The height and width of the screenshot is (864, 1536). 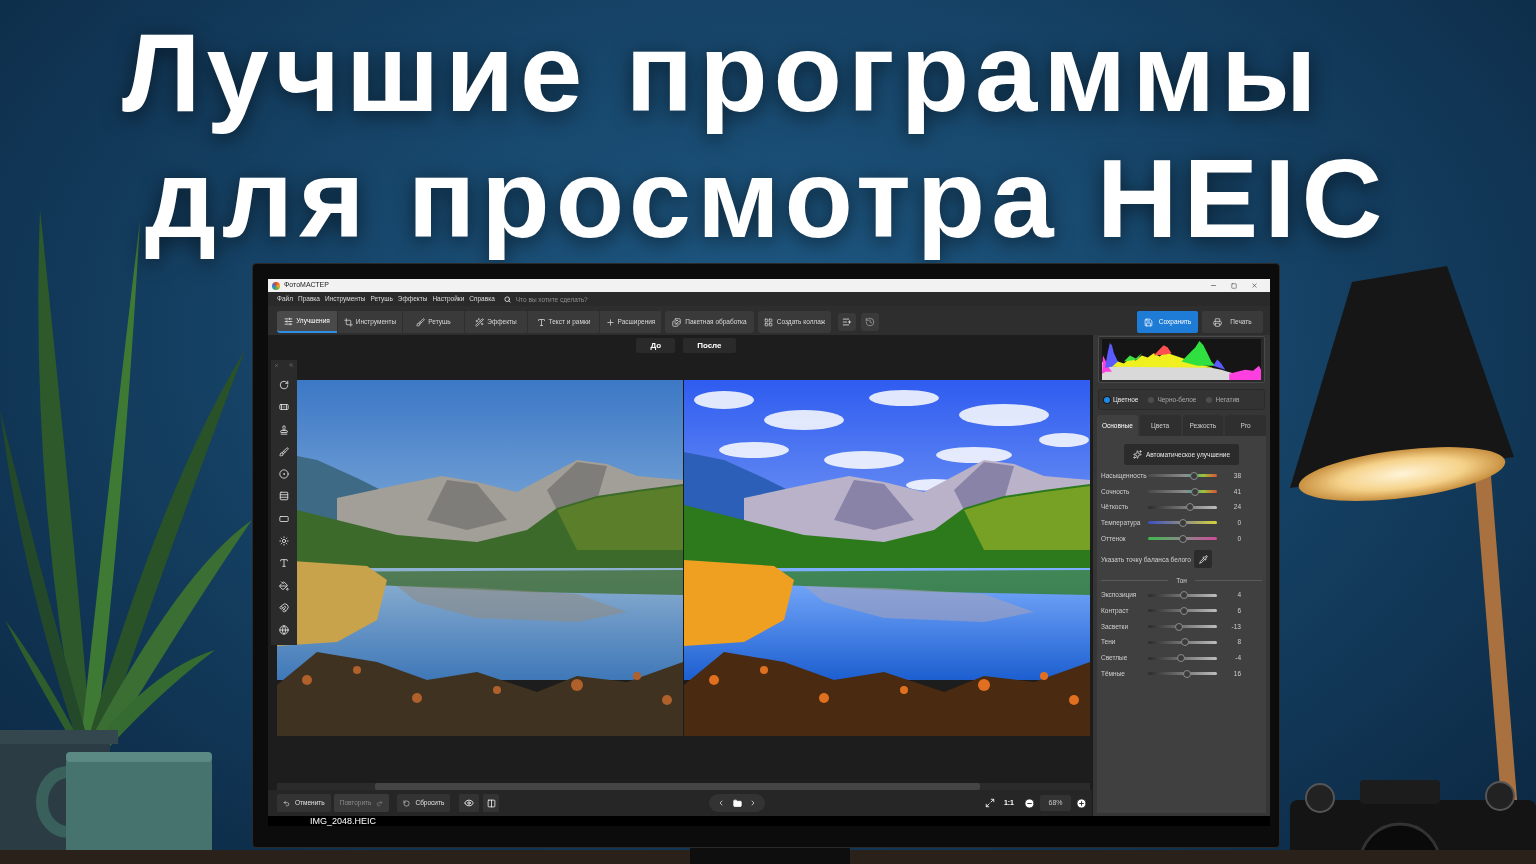 I want to click on redo-icon, so click(x=380, y=803).